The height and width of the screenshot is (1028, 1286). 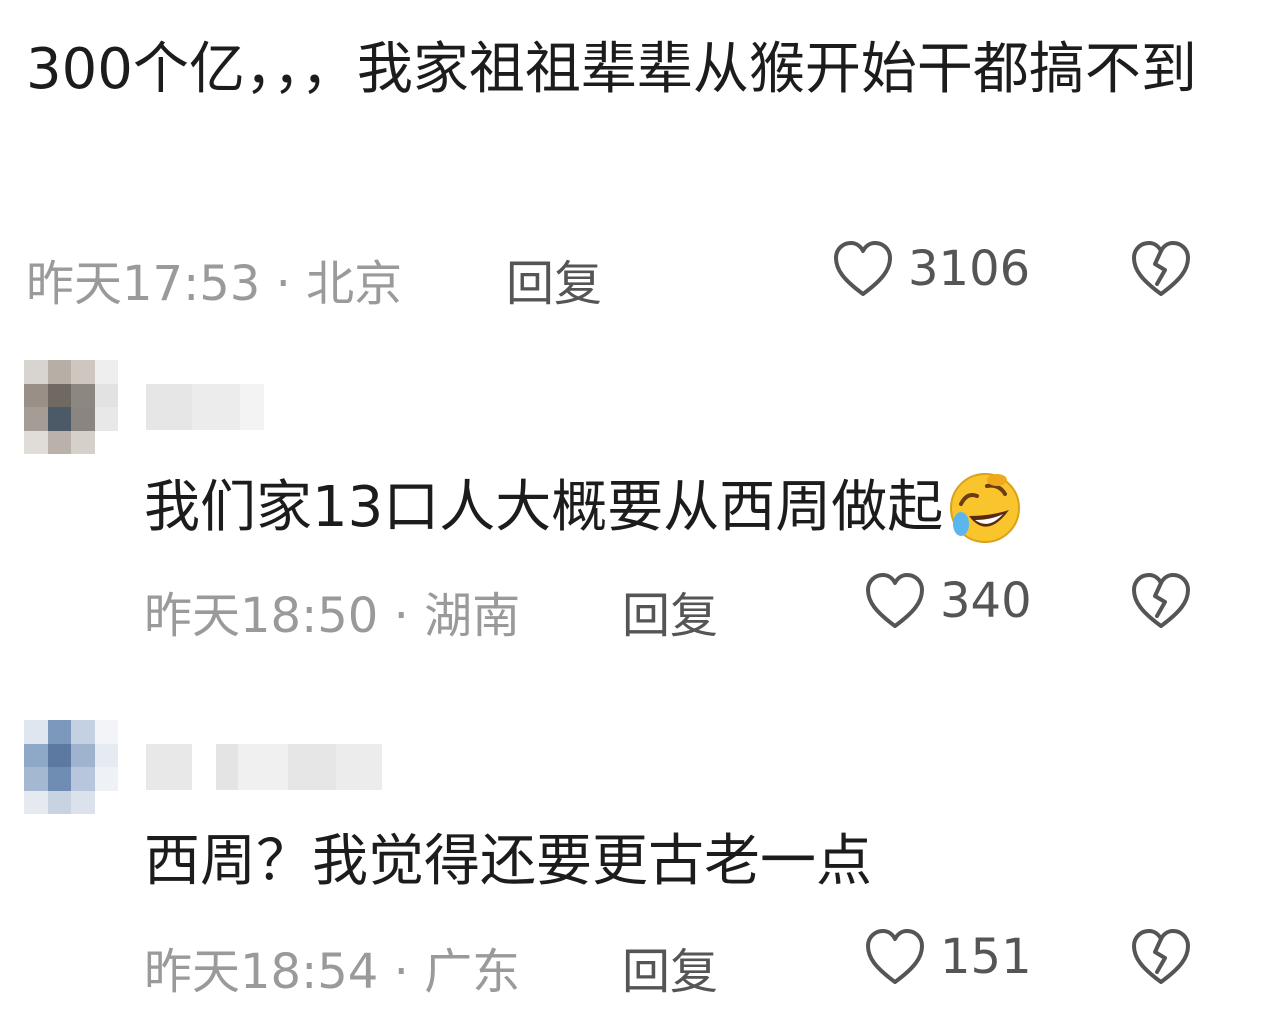 What do you see at coordinates (969, 269) in the screenshot?
I see `like-count: 3106` at bounding box center [969, 269].